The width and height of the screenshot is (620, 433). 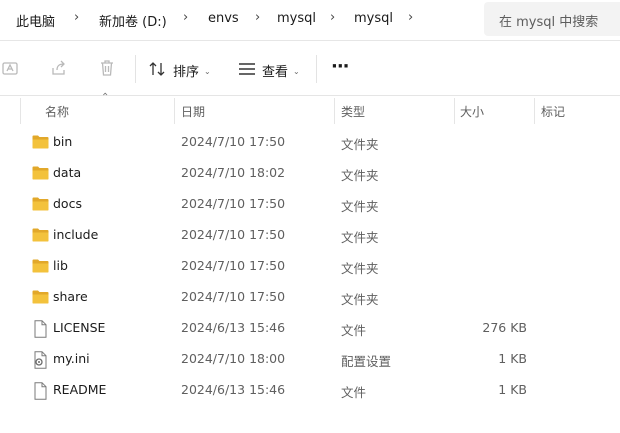 What do you see at coordinates (105, 97) in the screenshot?
I see `sort-ascending-icon: ⌃` at bounding box center [105, 97].